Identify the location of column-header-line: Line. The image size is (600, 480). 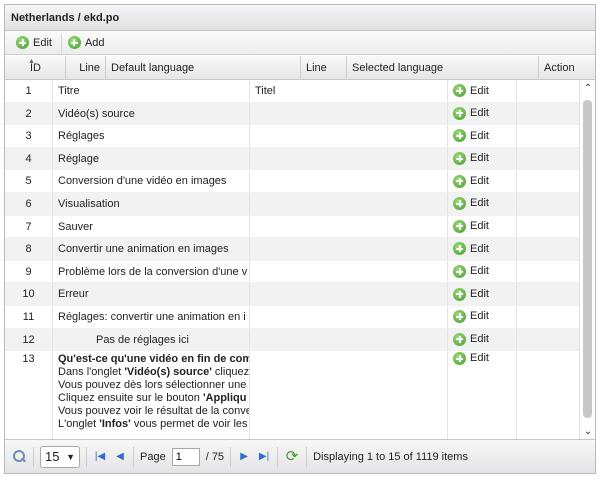
(86, 68).